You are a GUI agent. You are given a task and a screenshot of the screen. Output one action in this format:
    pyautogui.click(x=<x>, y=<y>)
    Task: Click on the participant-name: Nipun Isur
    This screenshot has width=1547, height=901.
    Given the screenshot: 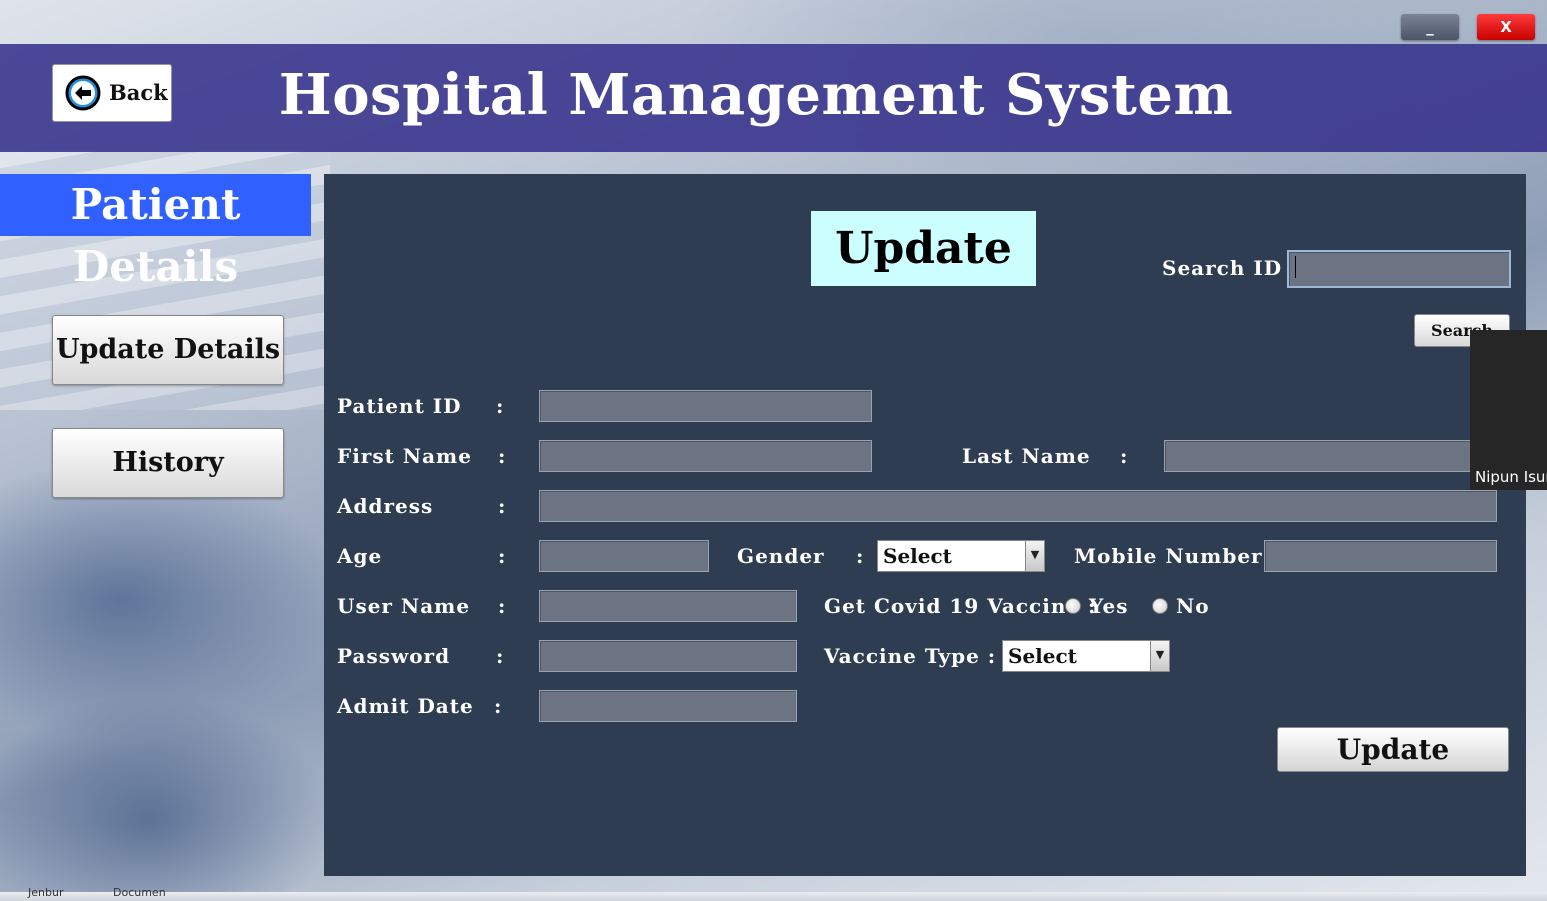 What is the action you would take?
    pyautogui.click(x=1511, y=477)
    